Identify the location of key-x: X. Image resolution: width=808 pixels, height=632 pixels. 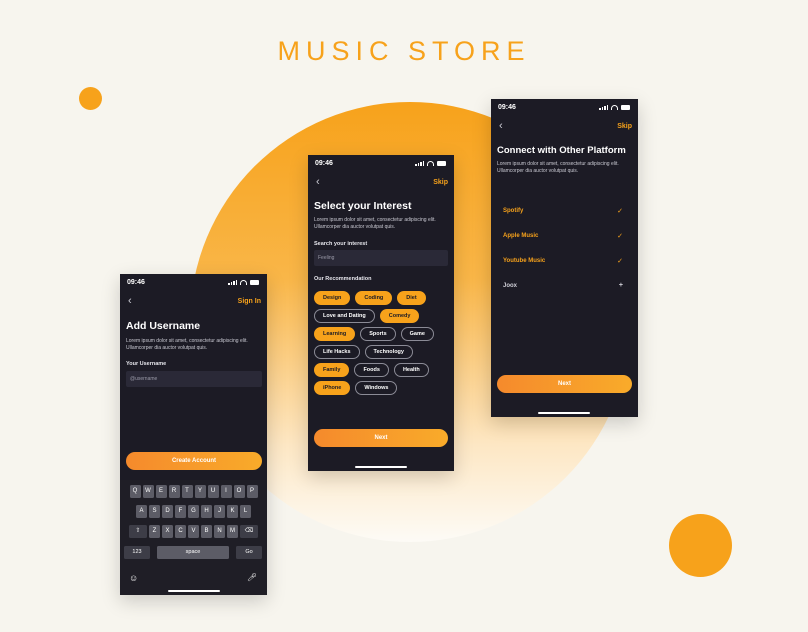
(167, 531).